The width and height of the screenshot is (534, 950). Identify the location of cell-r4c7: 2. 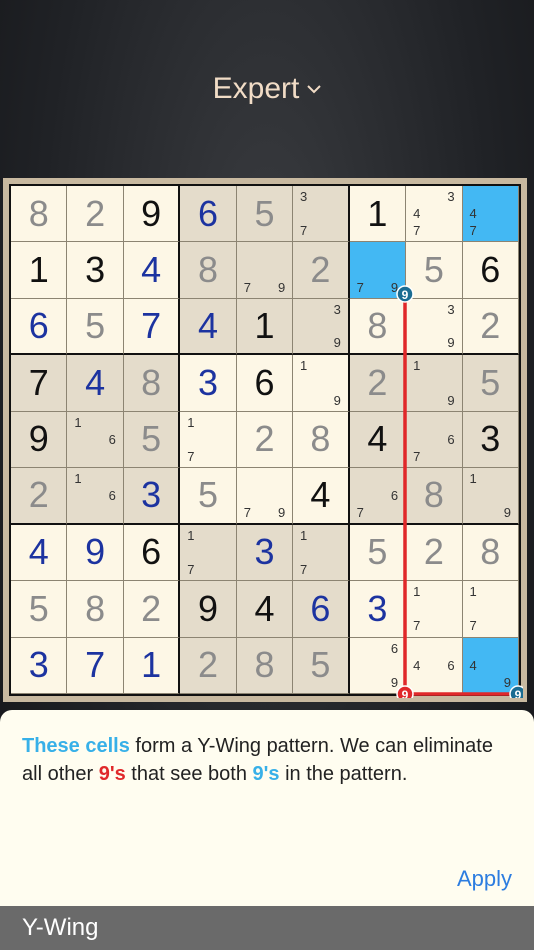
(378, 383).